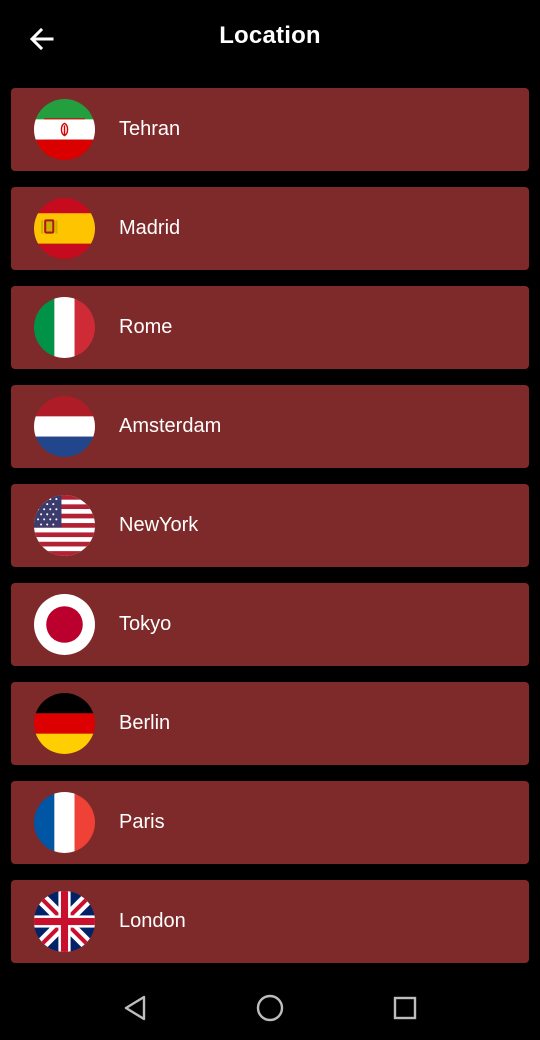 This screenshot has height=1040, width=540. I want to click on nav-home-circle-icon, so click(270, 1008).